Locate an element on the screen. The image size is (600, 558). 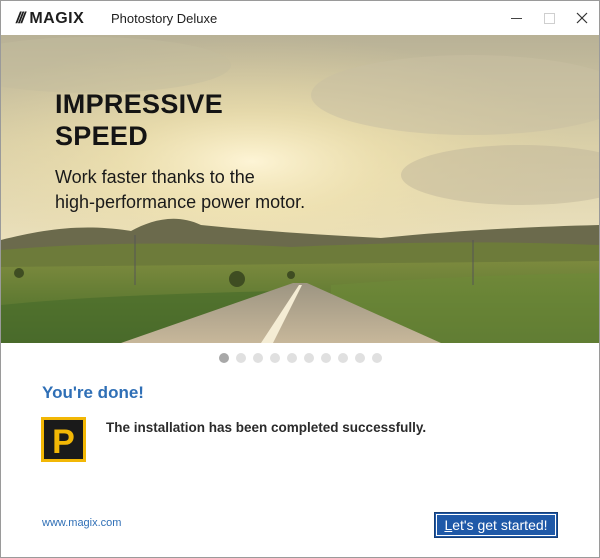
logo-slashes: /// is located at coordinates (20, 18).